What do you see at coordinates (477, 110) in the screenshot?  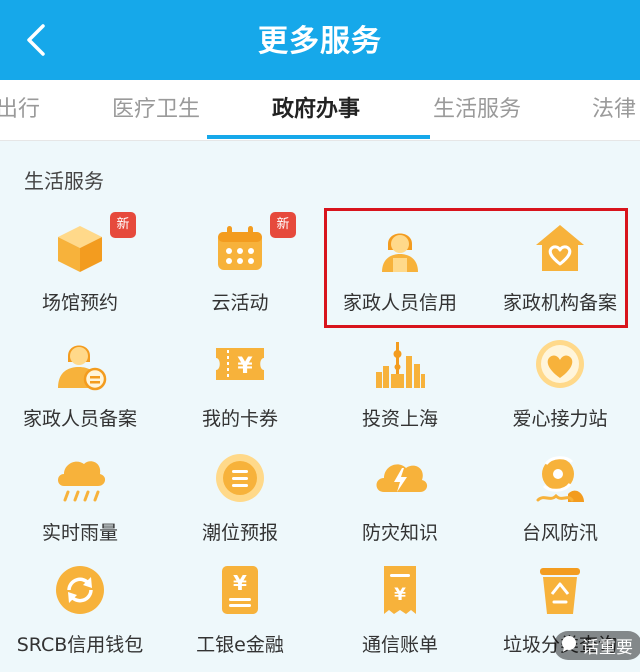 I see `tab-life-services: 生活服务` at bounding box center [477, 110].